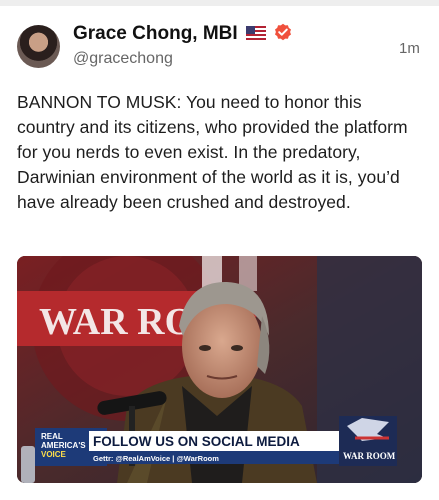 This screenshot has height=500, width=439. Describe the element at coordinates (63, 445) in the screenshot. I see `rav-logo-line2: AMERICA'S` at that location.